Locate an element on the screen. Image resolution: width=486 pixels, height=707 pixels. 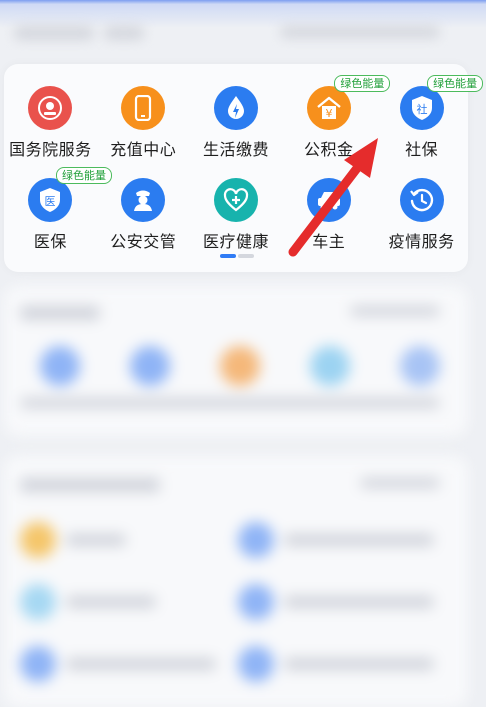
service-label: 社保 is located at coordinates (422, 149).